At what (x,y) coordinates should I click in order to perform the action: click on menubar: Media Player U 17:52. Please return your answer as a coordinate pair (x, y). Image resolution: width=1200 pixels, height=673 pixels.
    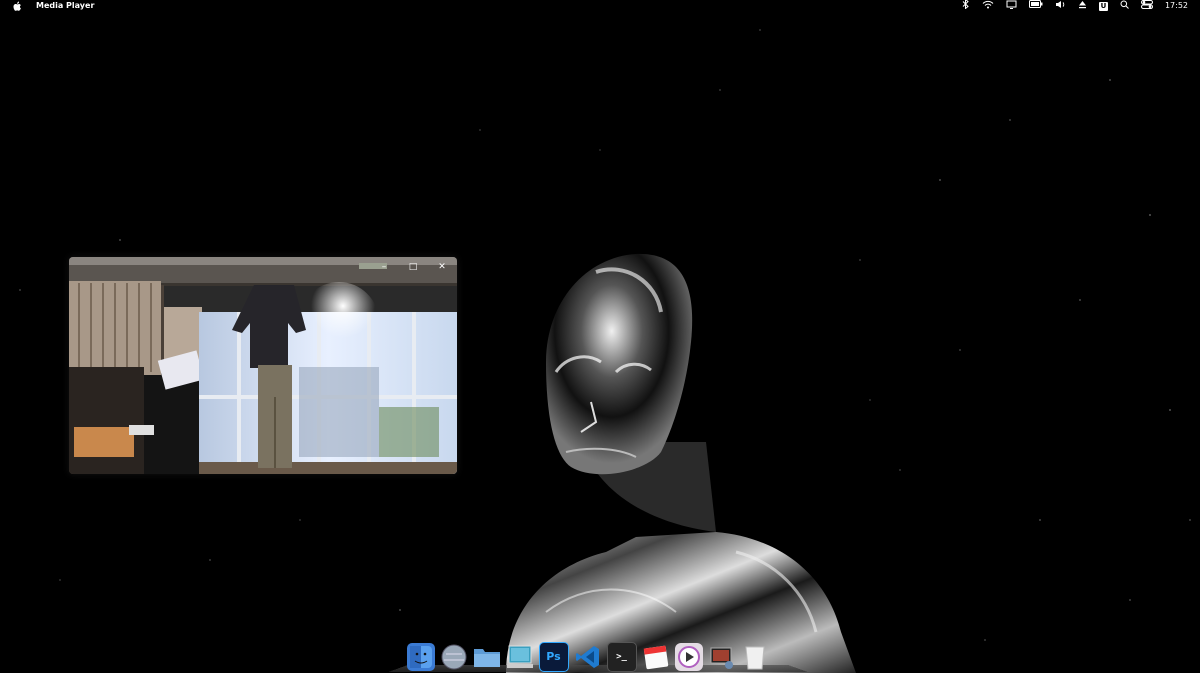
    Looking at the image, I should click on (600, 6).